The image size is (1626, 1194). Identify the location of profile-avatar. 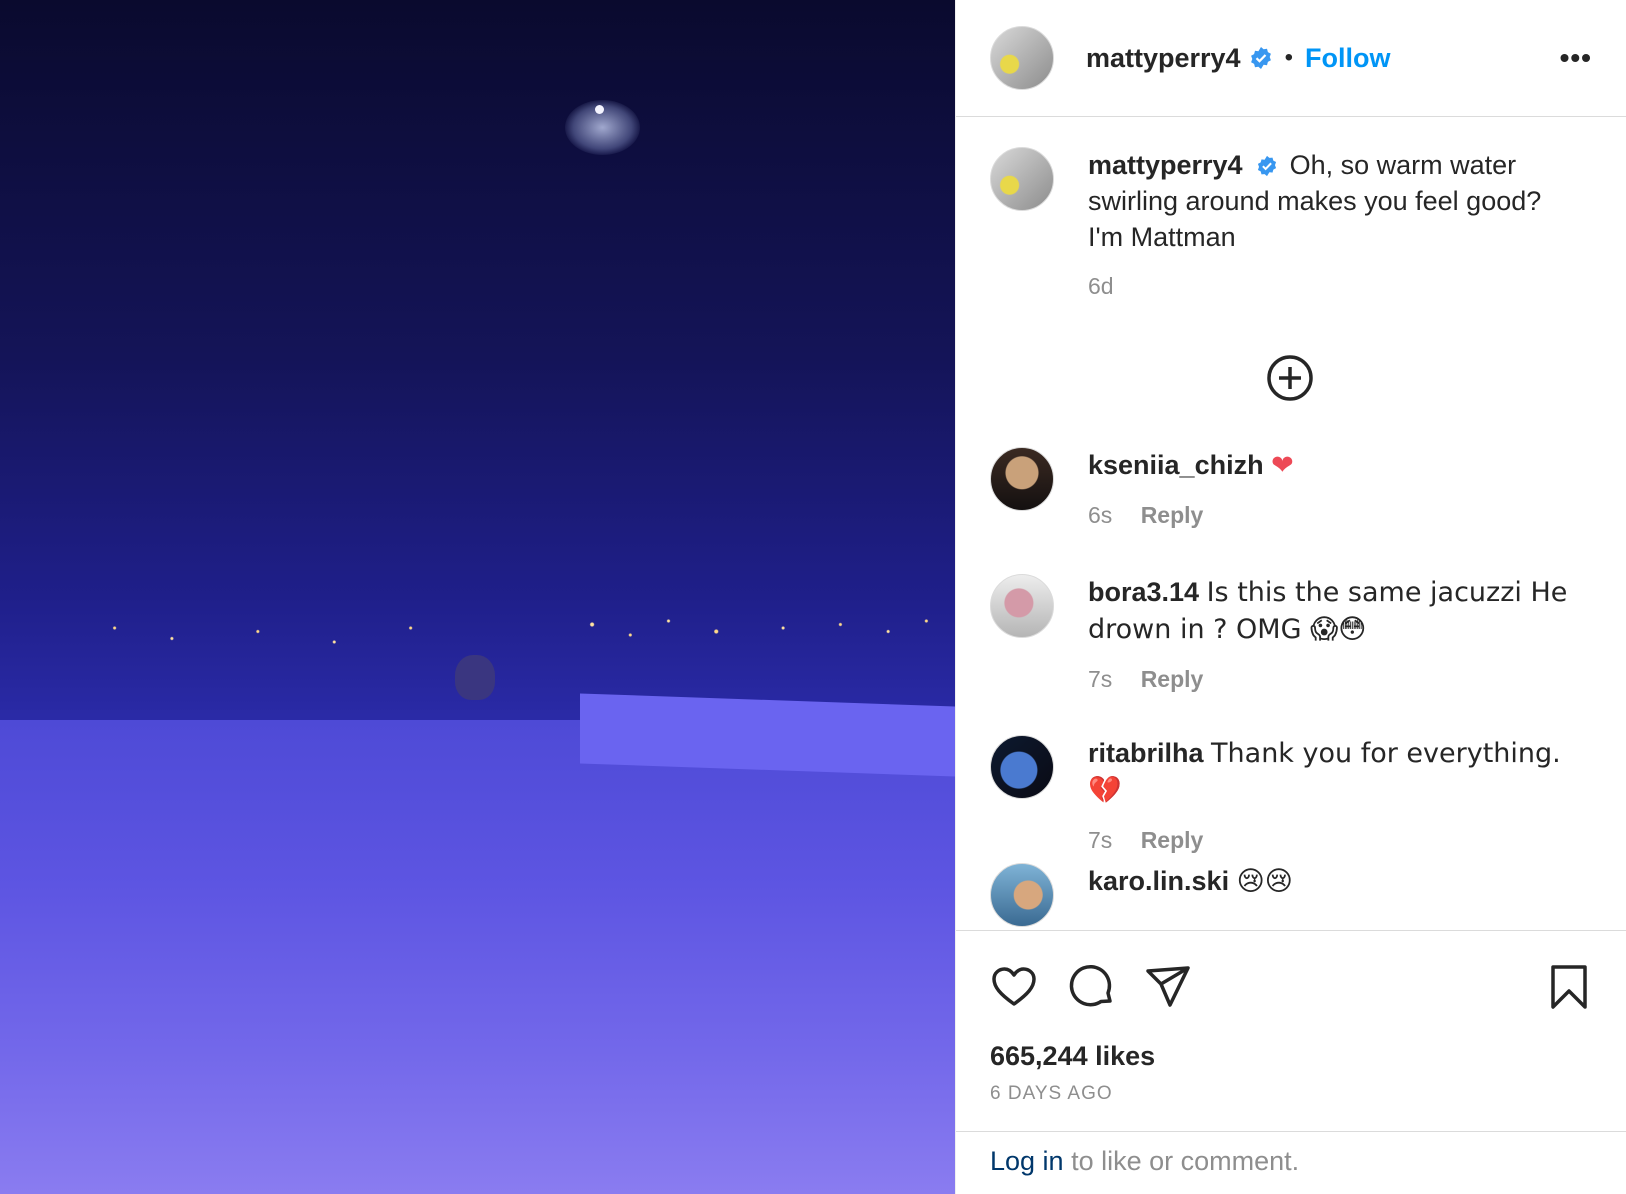
(1022, 58).